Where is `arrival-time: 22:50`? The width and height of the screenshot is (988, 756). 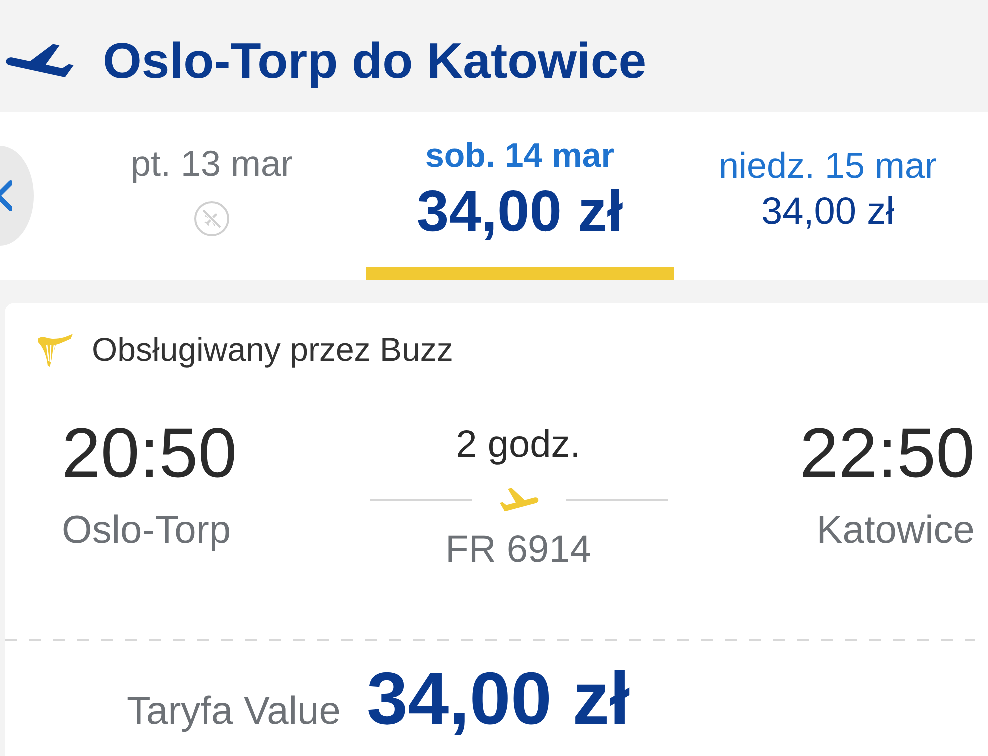 arrival-time: 22:50 is located at coordinates (887, 453).